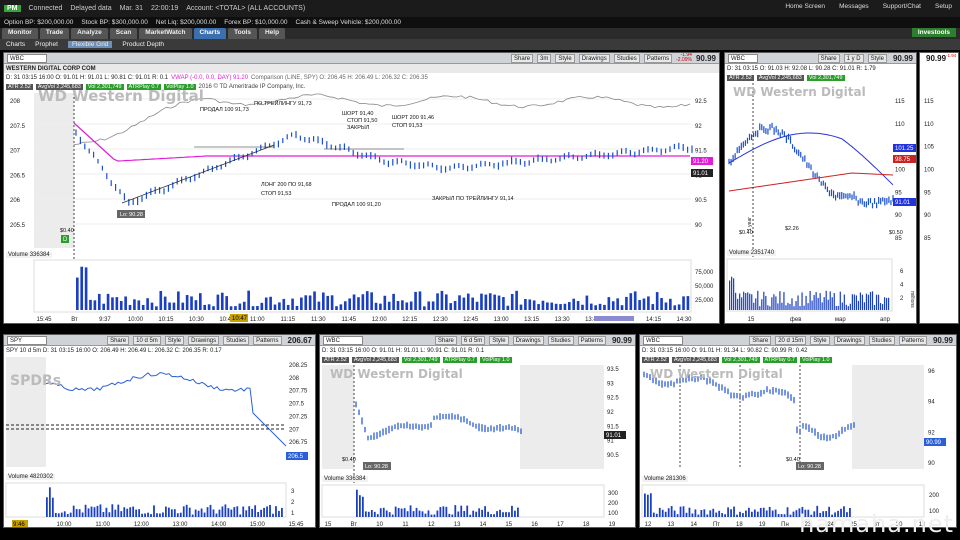  What do you see at coordinates (704, 273) in the screenshot?
I see `main-vol-tick: 75,000` at bounding box center [704, 273].